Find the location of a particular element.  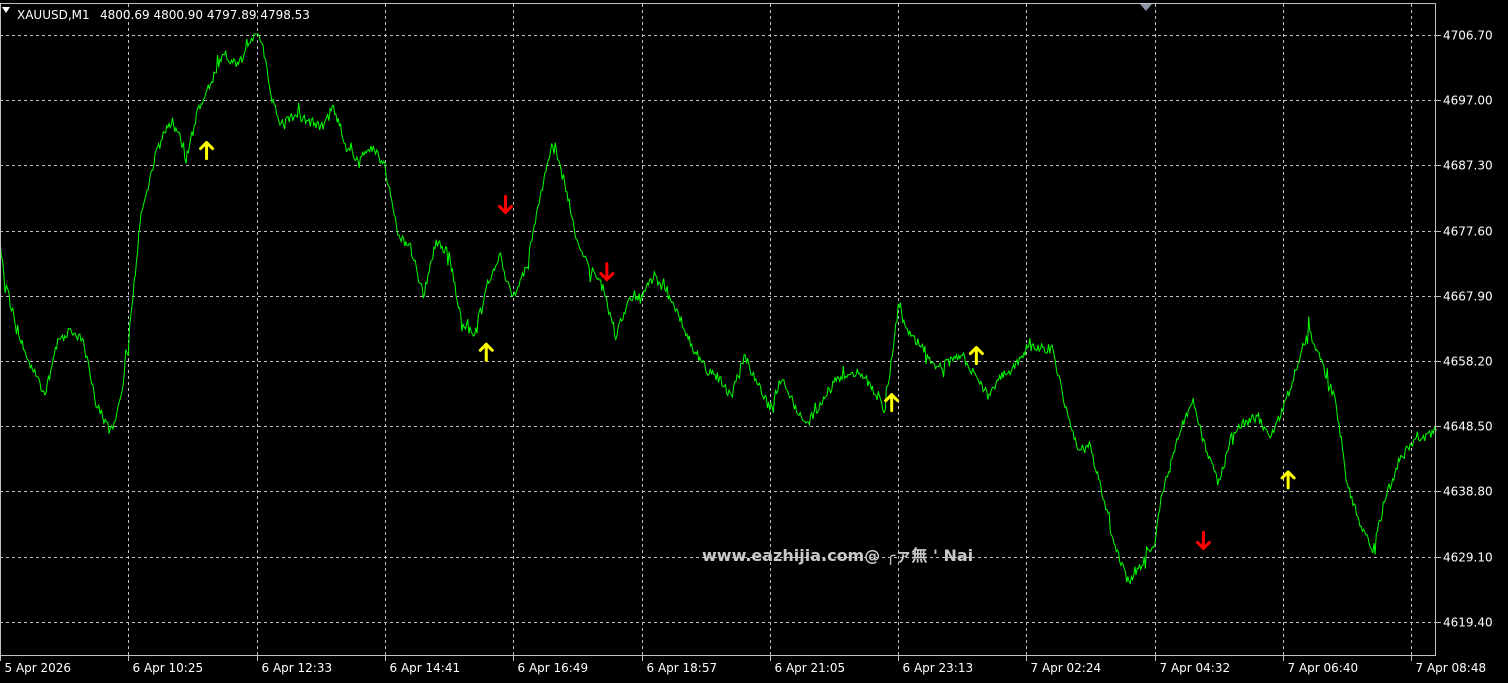

y-tick-label: 4648.50 is located at coordinates (1468, 427).